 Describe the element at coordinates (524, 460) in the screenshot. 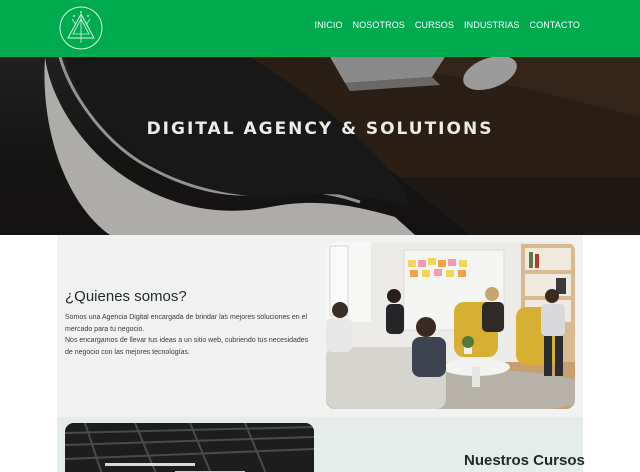

I see `courses-heading: Nuestros Cursos` at that location.